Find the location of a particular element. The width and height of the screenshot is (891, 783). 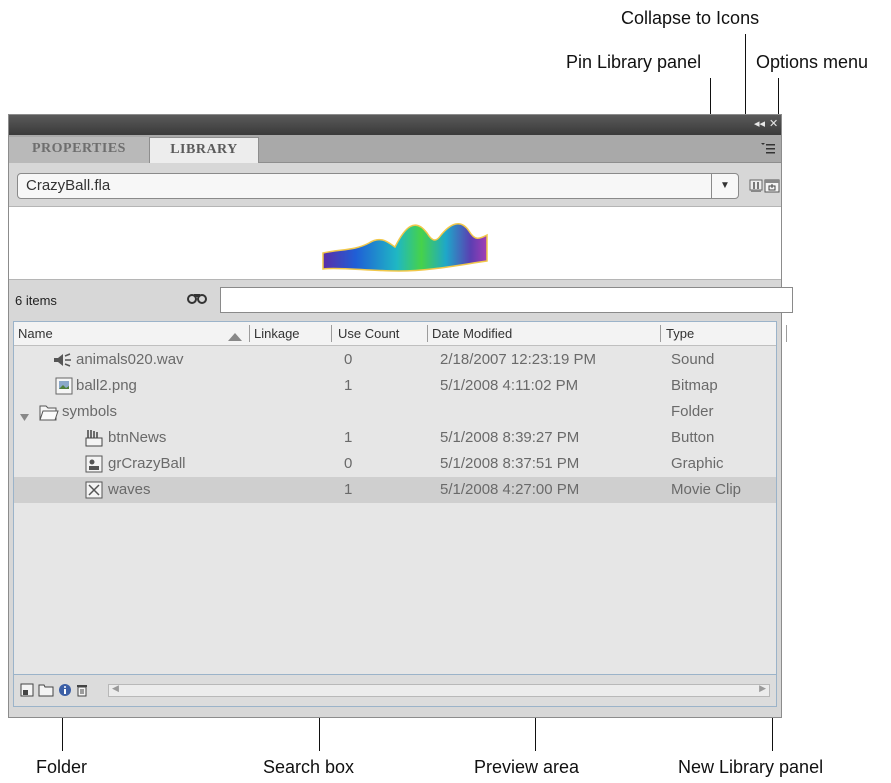

callout-new-library-panel: New Library panel is located at coordinates (751, 767).